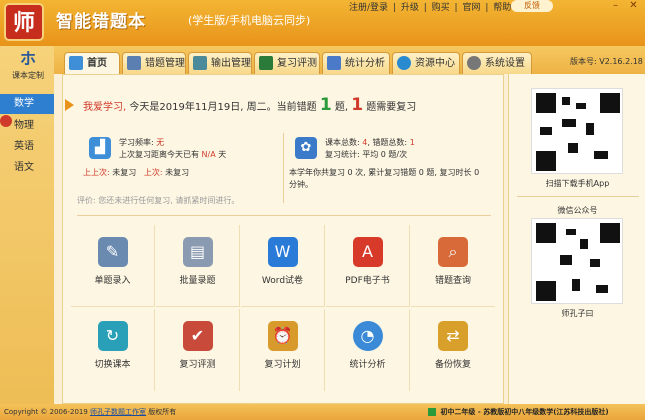 This screenshot has width=645, height=420. What do you see at coordinates (76, 63) in the screenshot?
I see `home-icon` at bounding box center [76, 63].